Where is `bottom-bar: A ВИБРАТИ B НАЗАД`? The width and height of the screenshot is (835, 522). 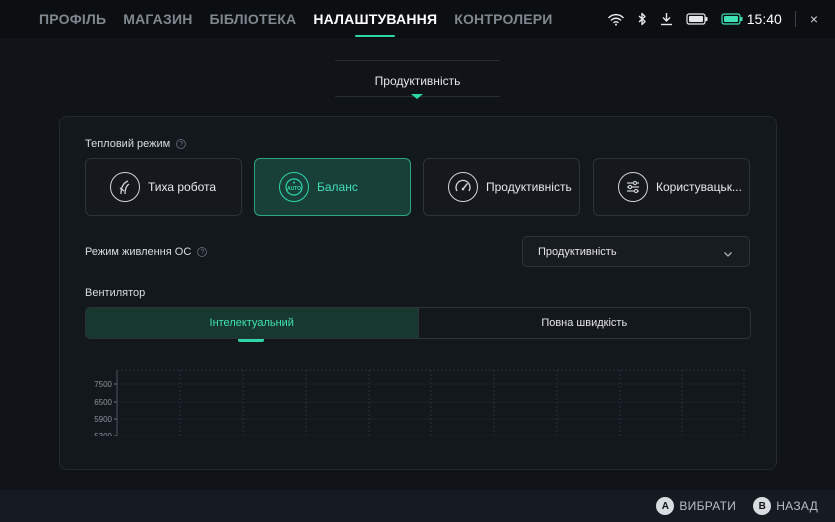 bottom-bar: A ВИБРАТИ B НАЗАД is located at coordinates (417, 506).